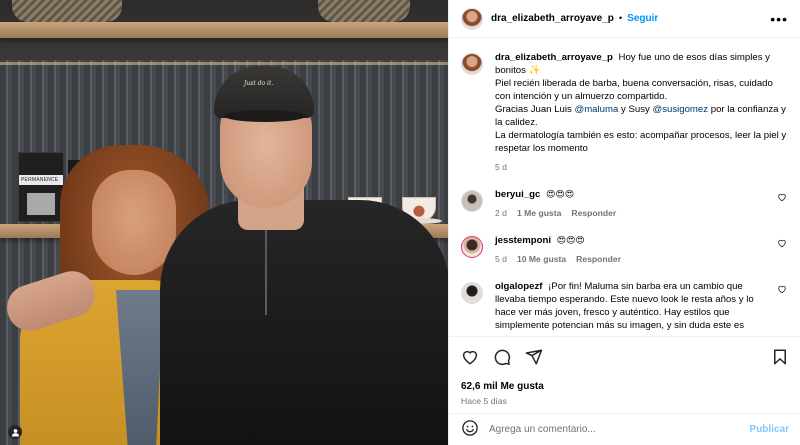 This screenshot has height=445, width=800. I want to click on photo-person-woman-face, so click(134, 222).